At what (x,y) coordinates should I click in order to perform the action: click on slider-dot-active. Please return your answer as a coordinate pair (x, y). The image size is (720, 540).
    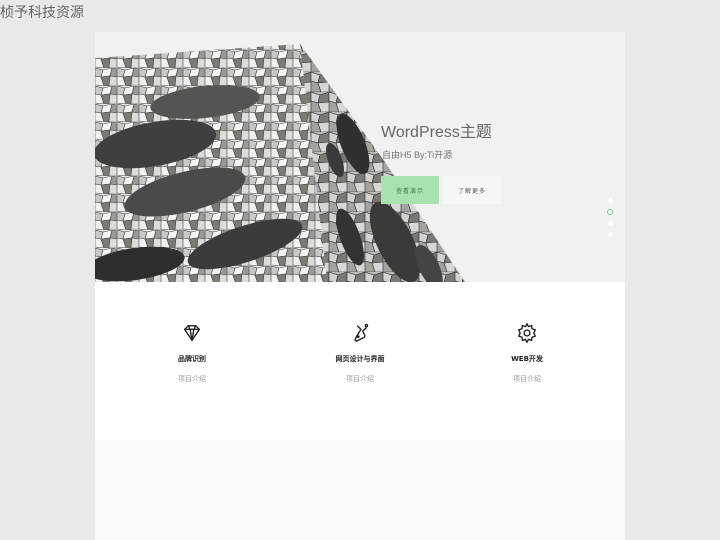
    Looking at the image, I should click on (610, 212).